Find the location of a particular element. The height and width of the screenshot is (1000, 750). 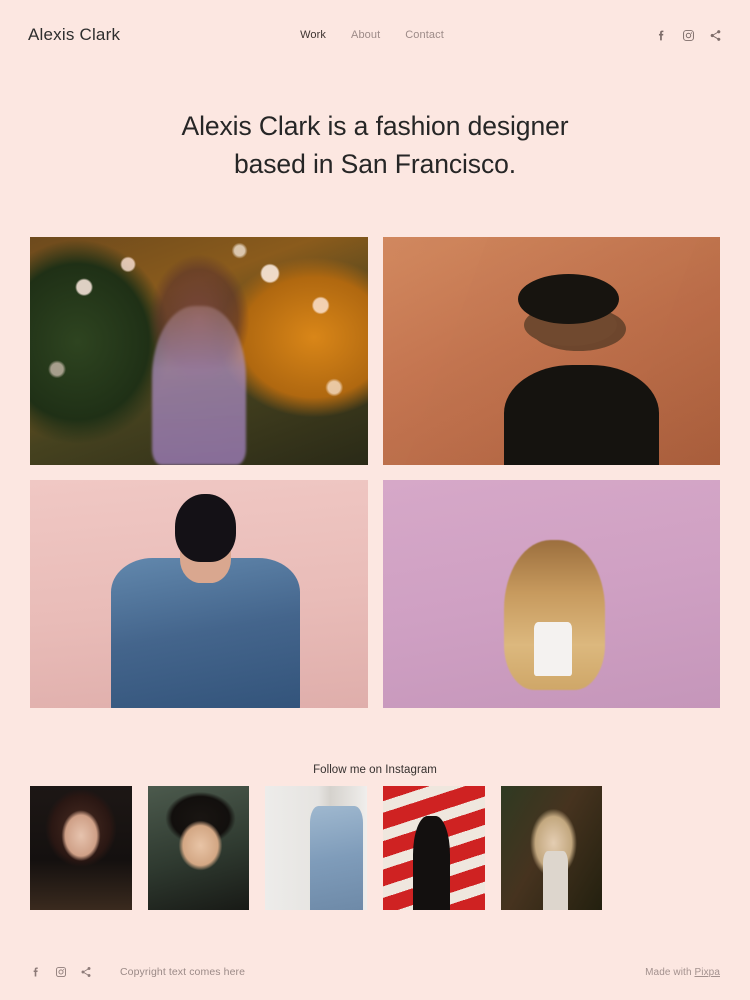

made-with-credit: Made with Pixpa is located at coordinates (682, 972).